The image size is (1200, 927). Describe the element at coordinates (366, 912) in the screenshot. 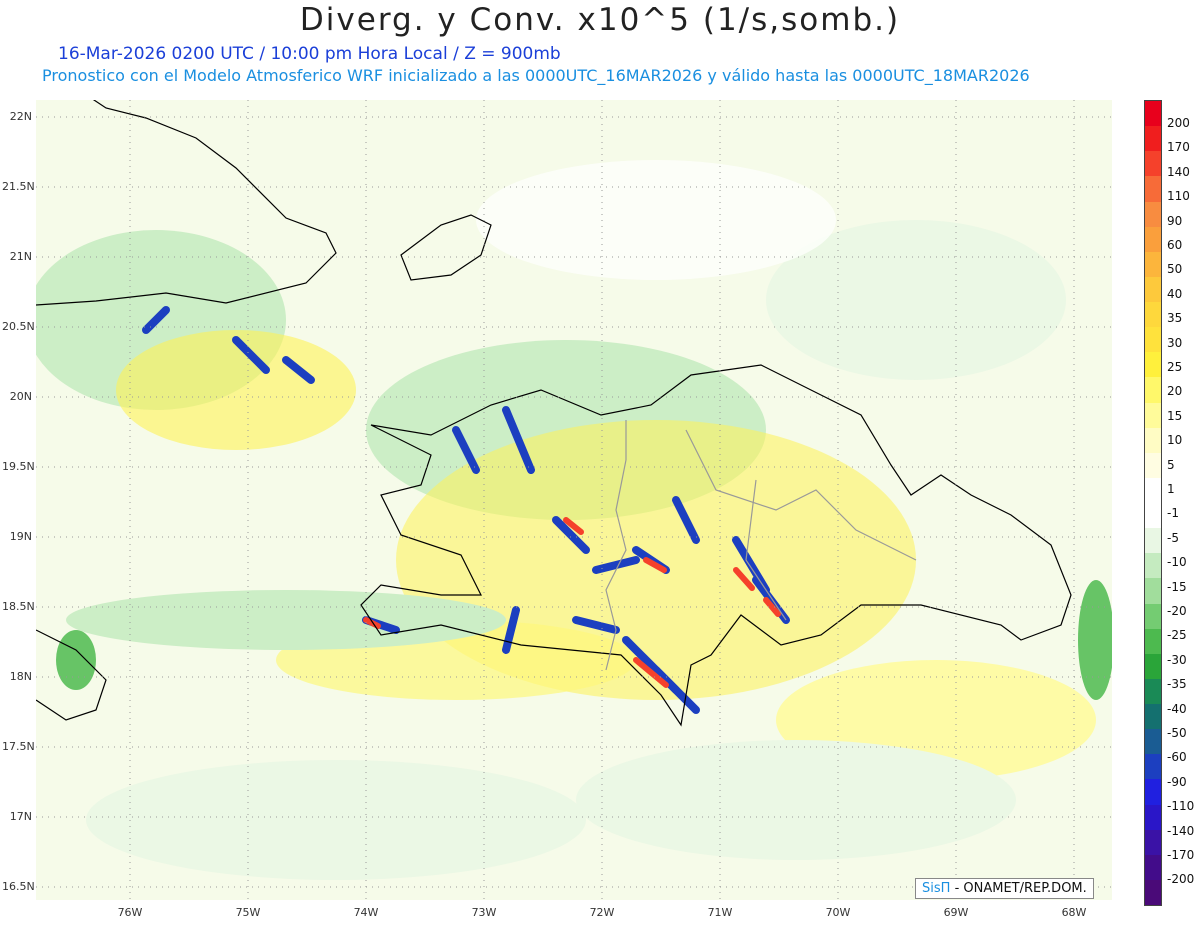

I see `lon-label: 74W` at that location.